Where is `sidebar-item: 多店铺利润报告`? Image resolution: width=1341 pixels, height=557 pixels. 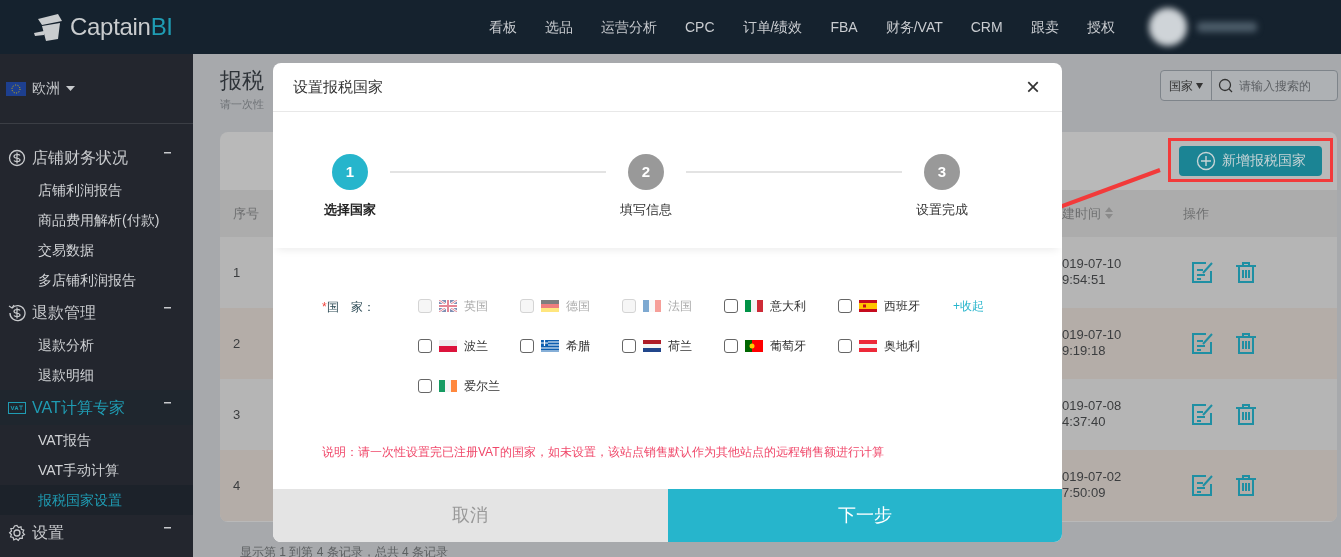
sidebar-item: 多店铺利润报告 is located at coordinates (96, 280).